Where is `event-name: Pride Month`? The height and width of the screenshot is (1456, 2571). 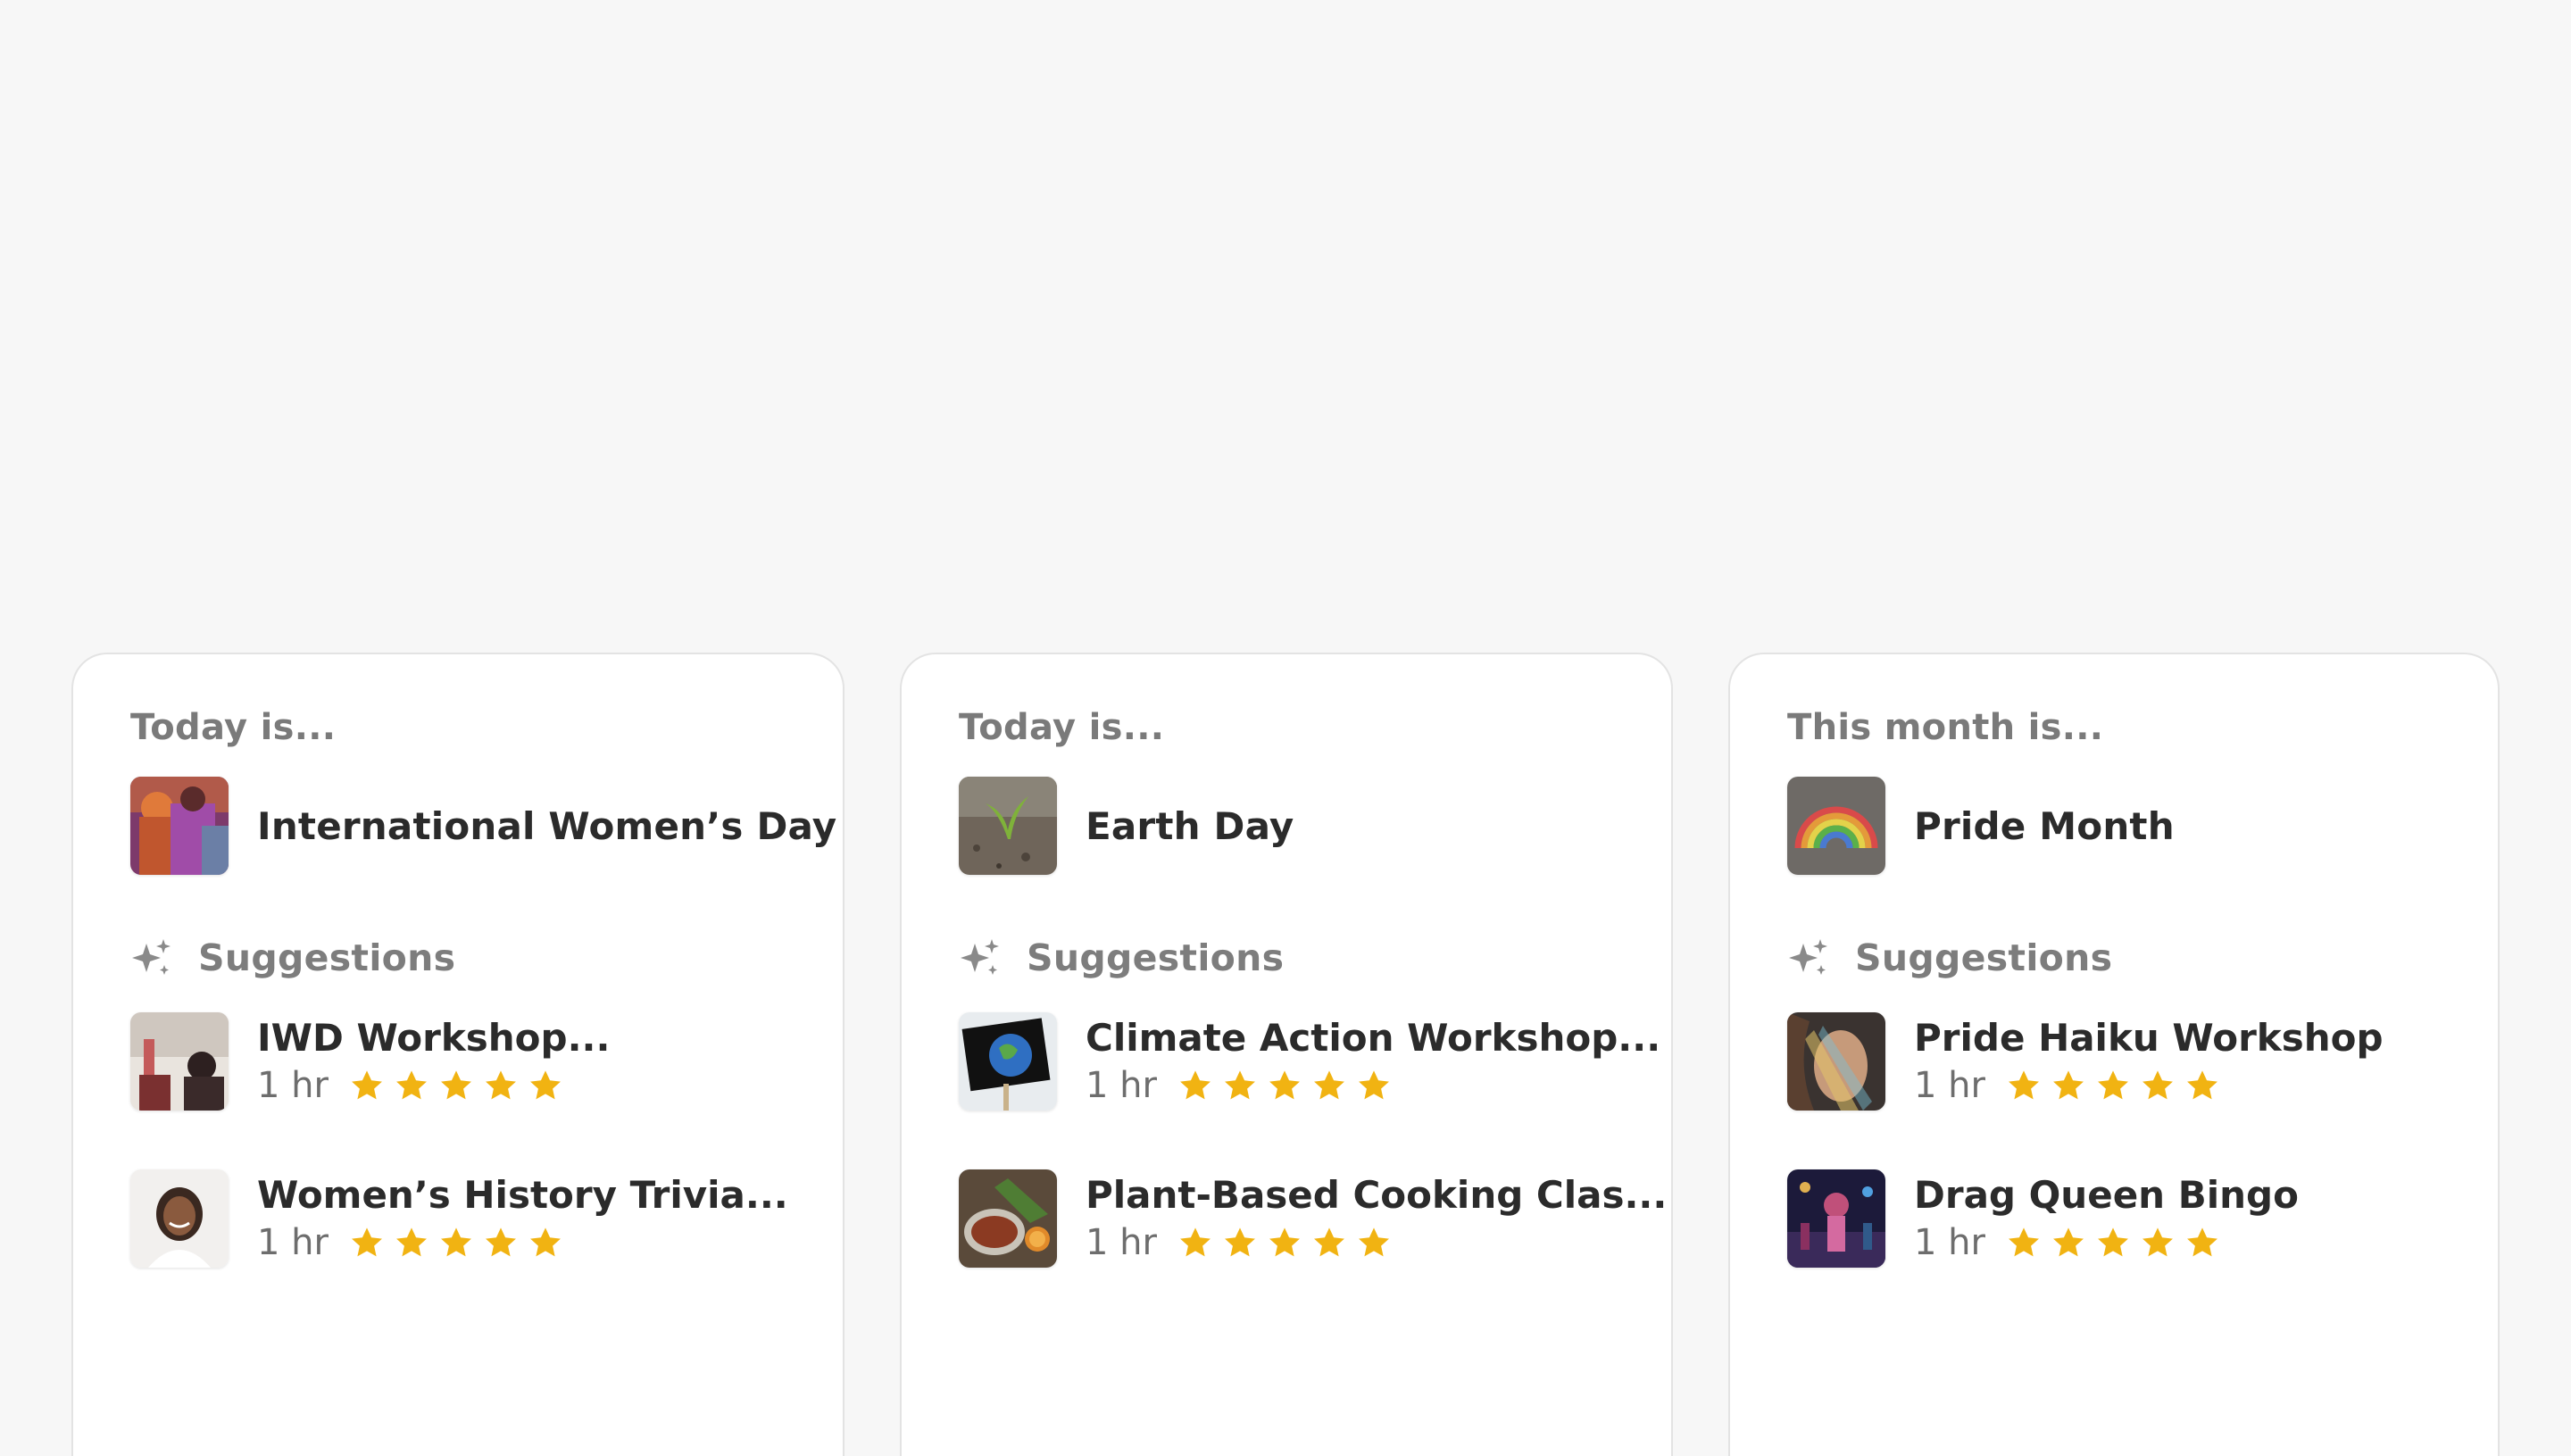 event-name: Pride Month is located at coordinates (2044, 825).